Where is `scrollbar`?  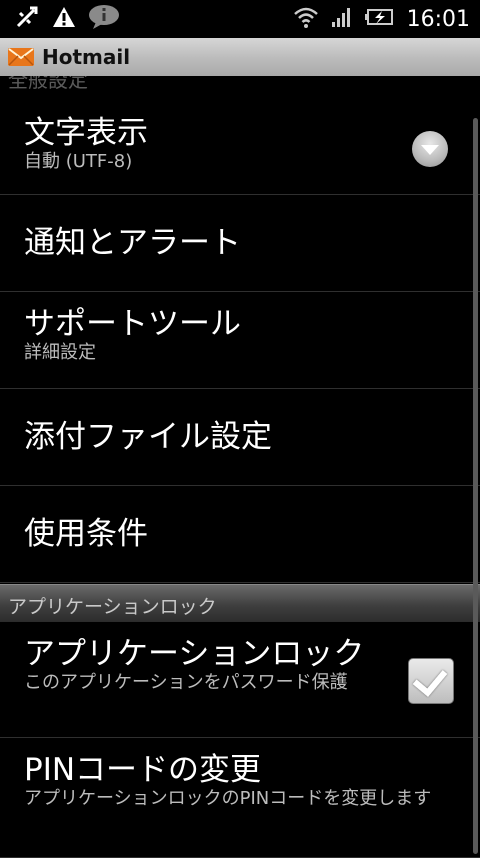 scrollbar is located at coordinates (475, 486).